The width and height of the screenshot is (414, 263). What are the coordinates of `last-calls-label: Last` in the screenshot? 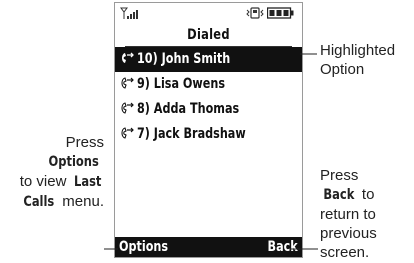 It's located at (87, 182).